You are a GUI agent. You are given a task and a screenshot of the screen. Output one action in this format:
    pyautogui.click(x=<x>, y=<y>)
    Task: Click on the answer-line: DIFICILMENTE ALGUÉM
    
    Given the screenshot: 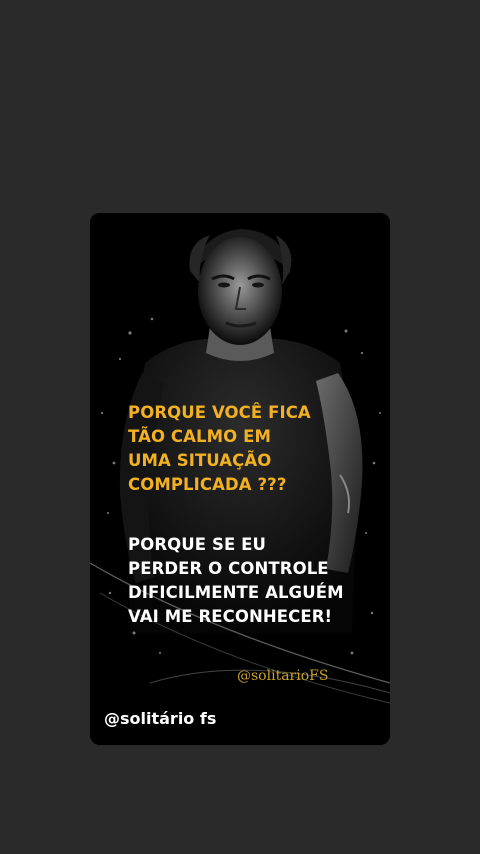 What is the action you would take?
    pyautogui.click(x=236, y=592)
    